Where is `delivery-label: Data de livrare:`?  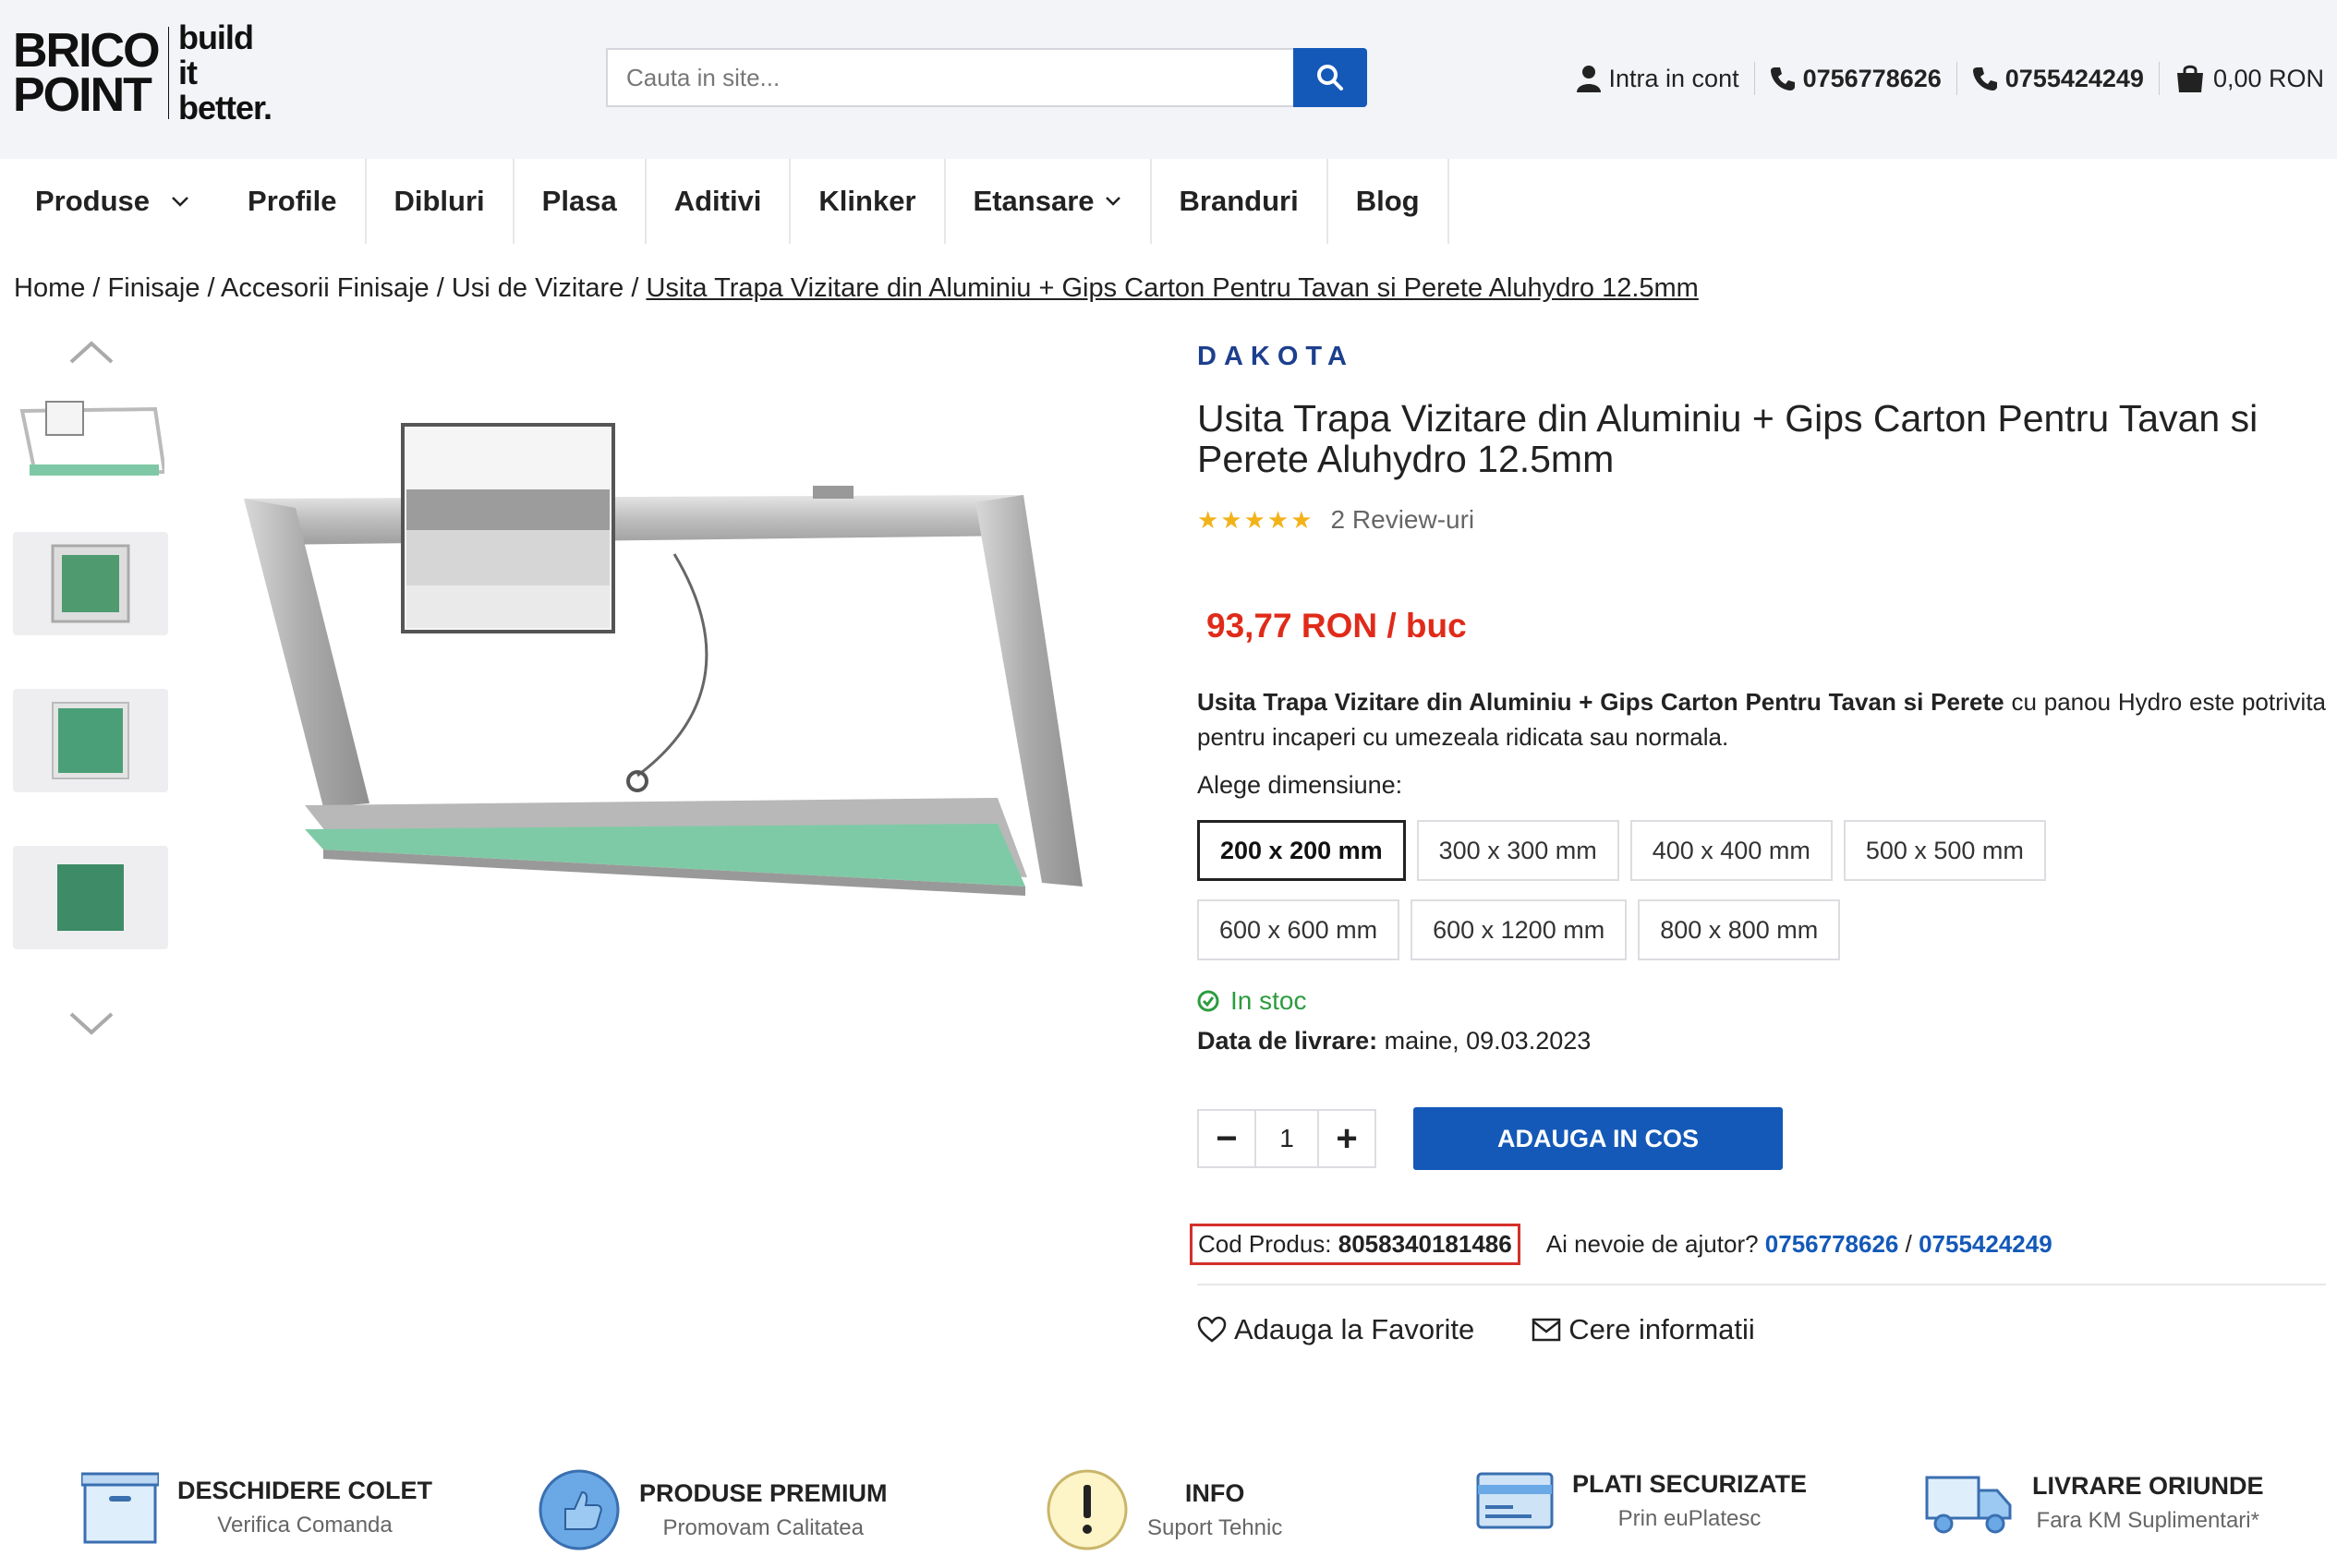
delivery-label: Data de livrare: is located at coordinates (1287, 1041).